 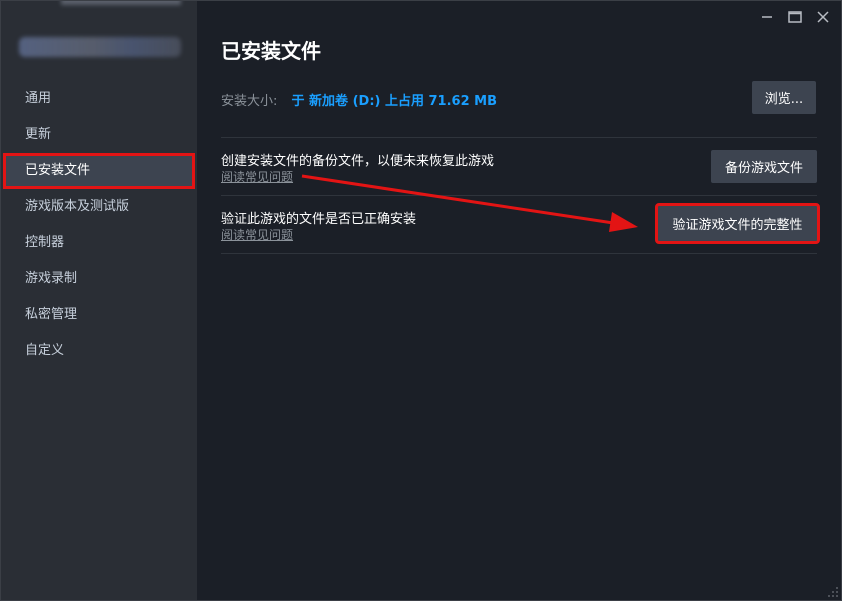 What do you see at coordinates (99, 135) in the screenshot?
I see `sidebar-item-updates: 更新` at bounding box center [99, 135].